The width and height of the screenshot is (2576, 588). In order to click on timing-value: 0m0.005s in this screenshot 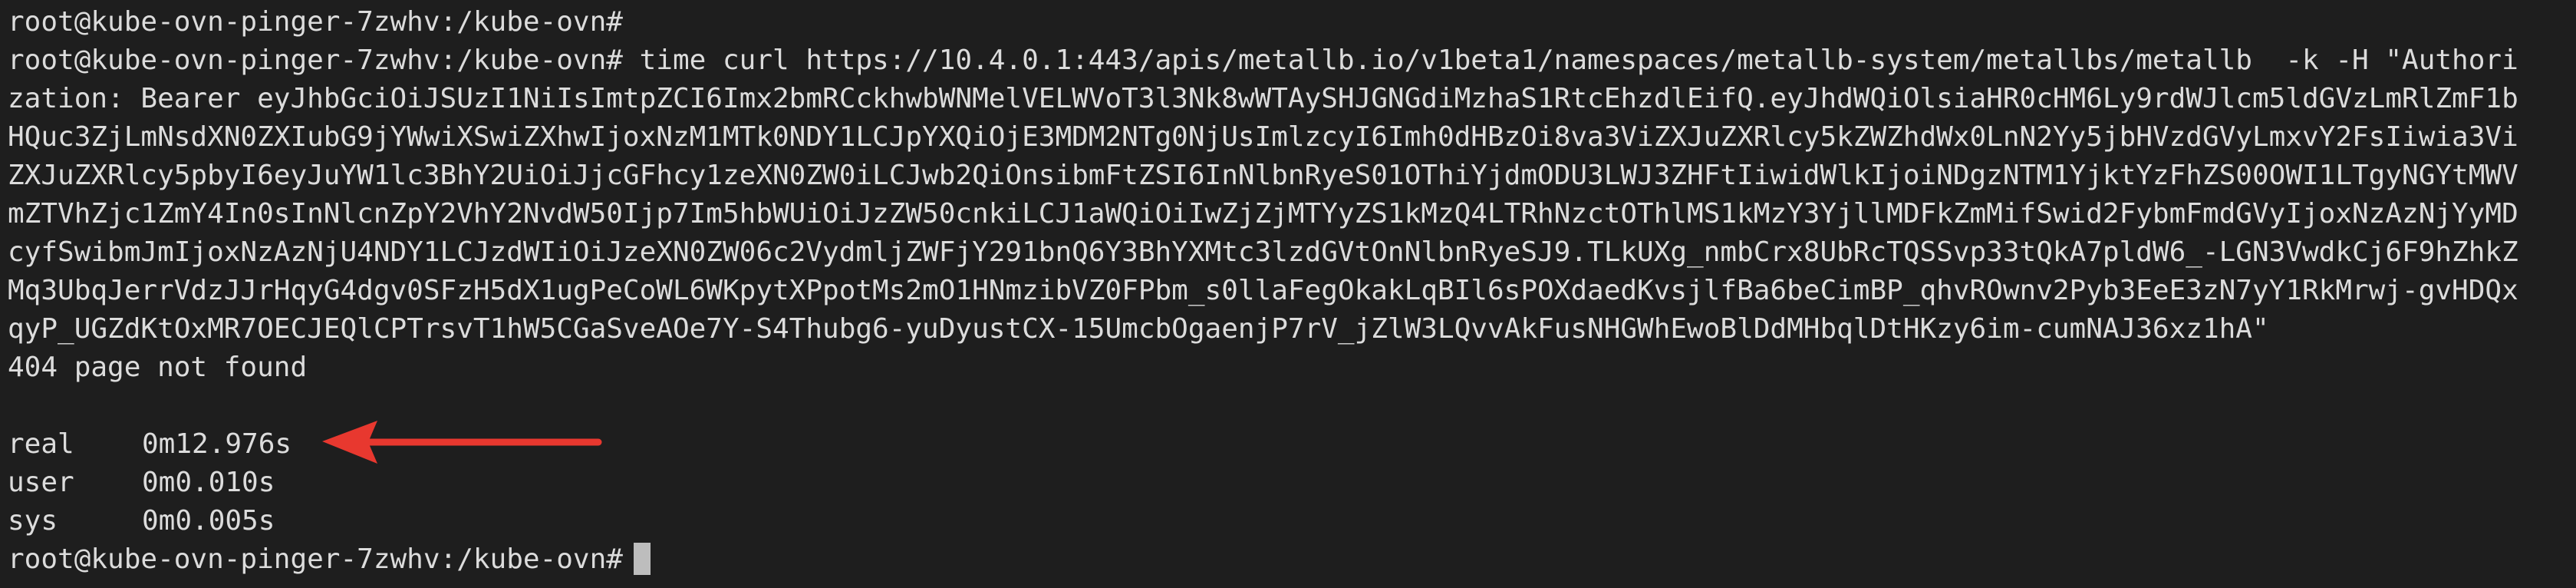, I will do `click(208, 521)`.